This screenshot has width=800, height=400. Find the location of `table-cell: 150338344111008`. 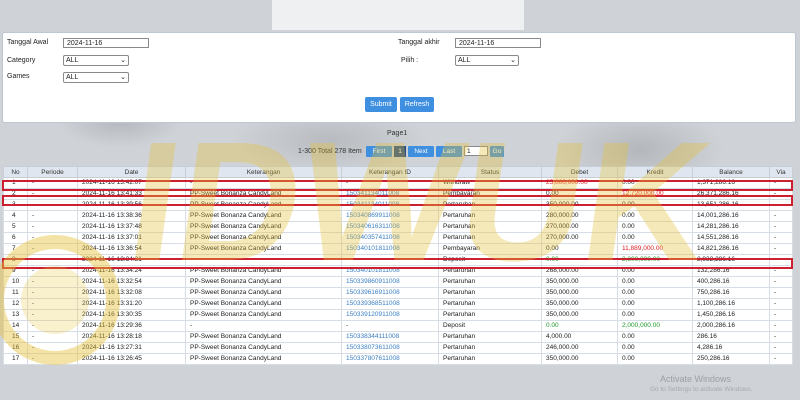

table-cell: 150338344111008 is located at coordinates (390, 337).